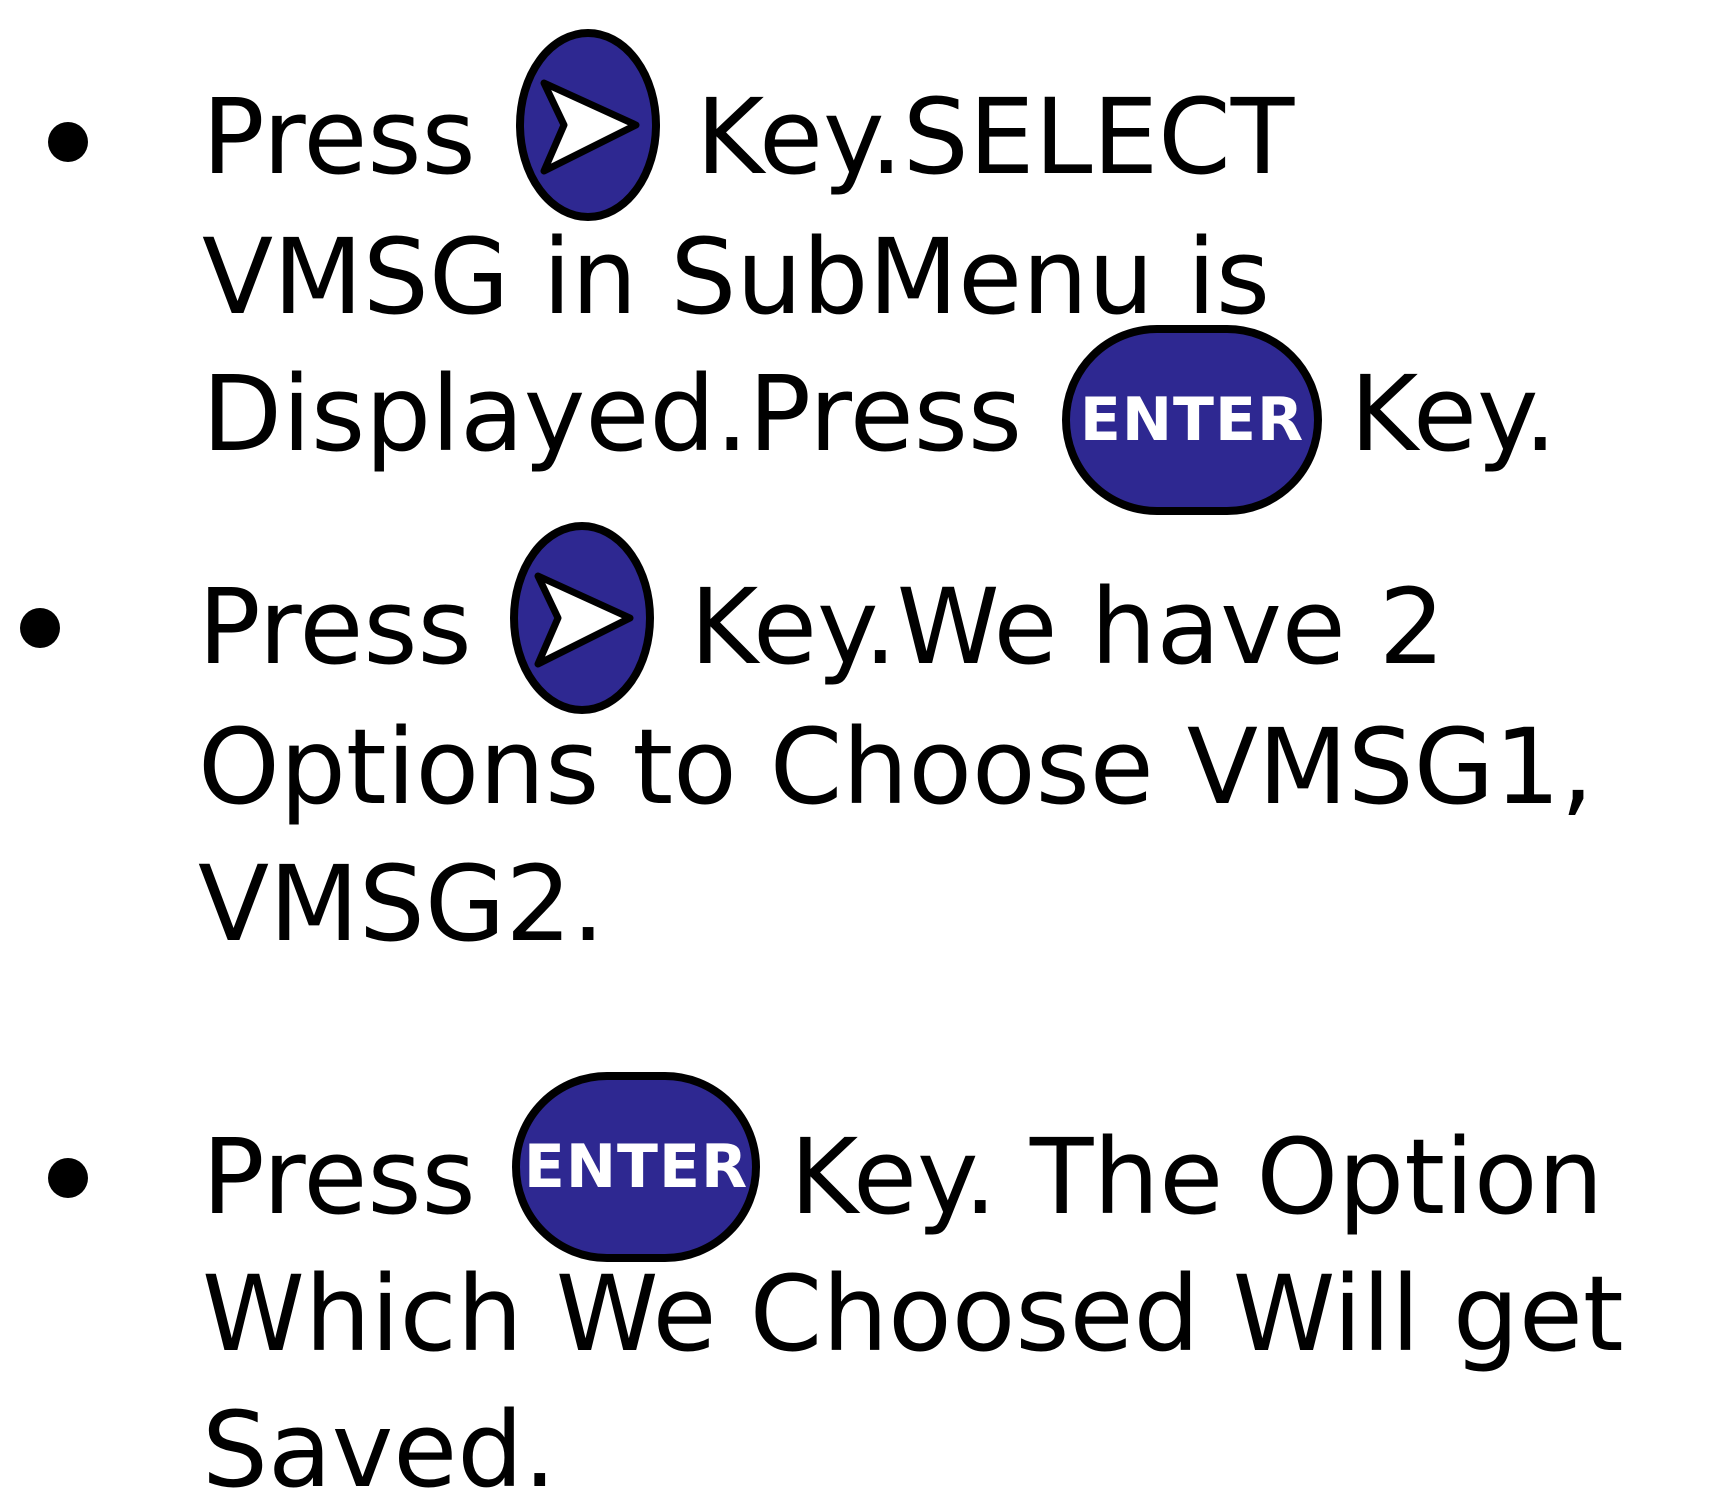 The height and width of the screenshot is (1511, 1712). What do you see at coordinates (612, 414) in the screenshot?
I see `step-1-line-3-press: Displayed.Press` at bounding box center [612, 414].